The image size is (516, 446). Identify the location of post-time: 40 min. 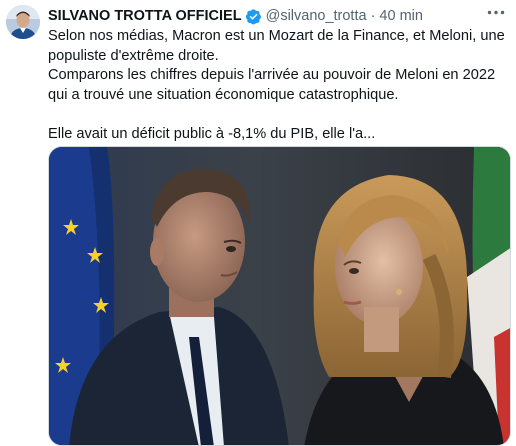
(401, 16).